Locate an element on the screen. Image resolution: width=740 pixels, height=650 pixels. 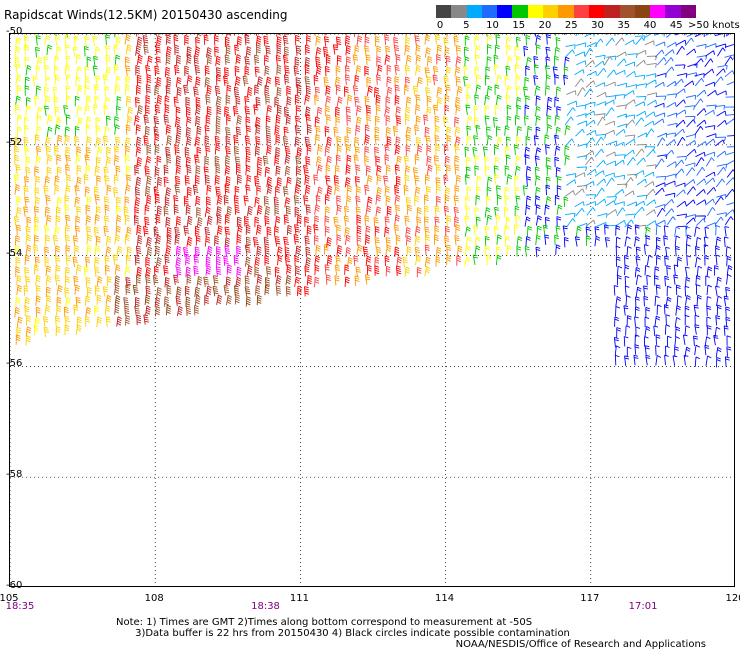
legend-swatch is located at coordinates (474, 11).